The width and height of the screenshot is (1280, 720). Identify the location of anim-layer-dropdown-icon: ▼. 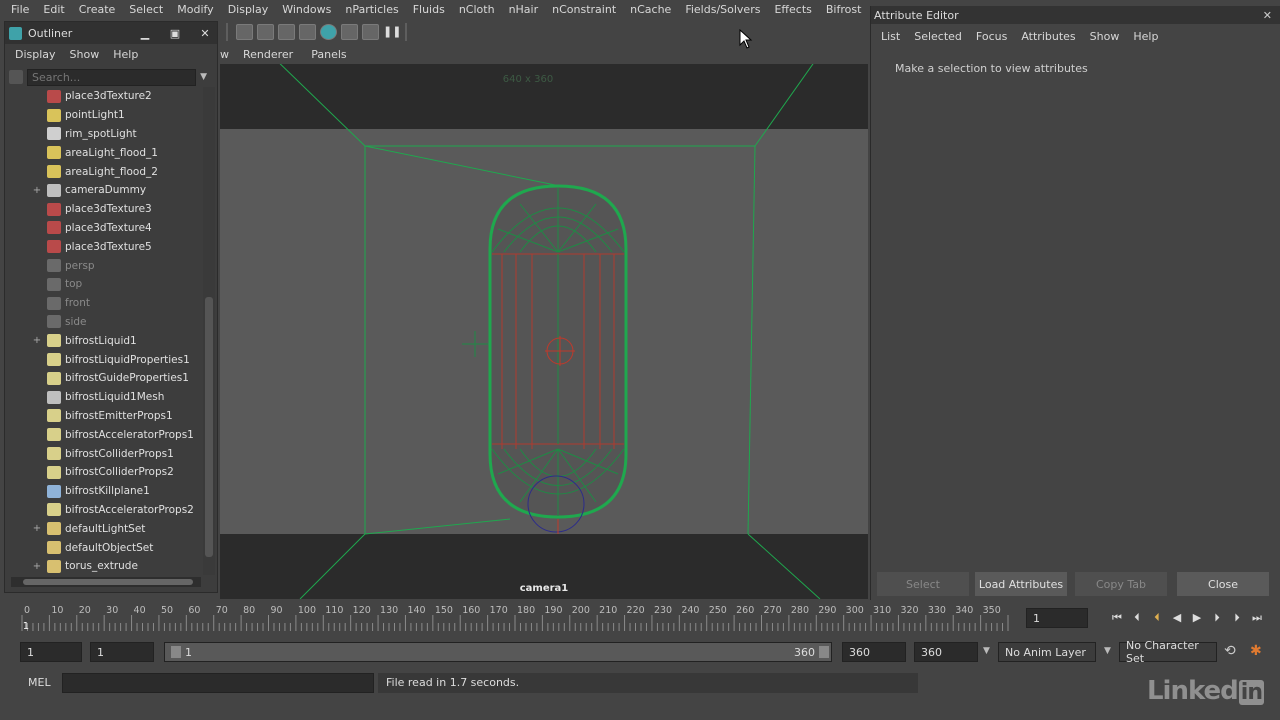
(986, 651).